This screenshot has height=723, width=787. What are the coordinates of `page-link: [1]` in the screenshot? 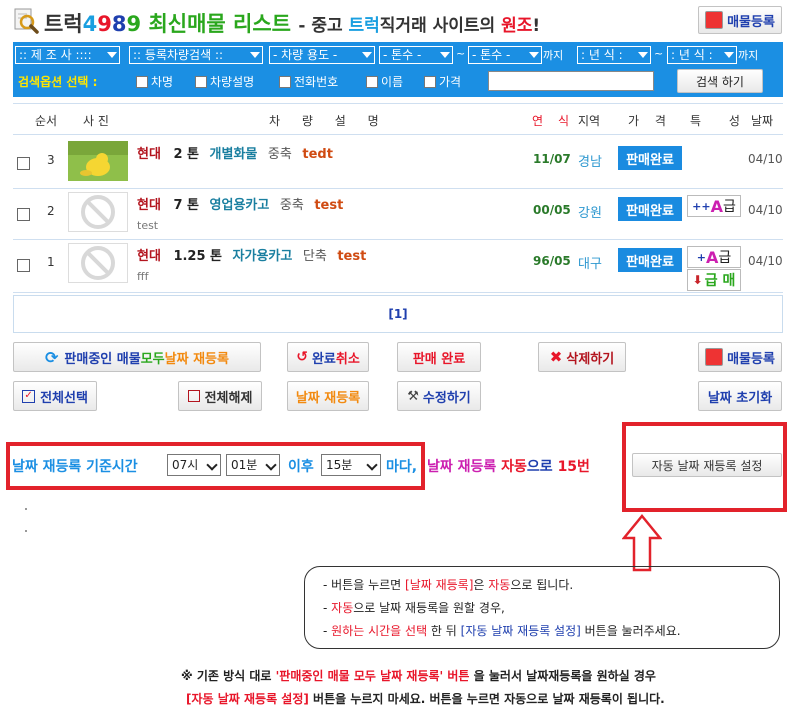 It's located at (397, 314).